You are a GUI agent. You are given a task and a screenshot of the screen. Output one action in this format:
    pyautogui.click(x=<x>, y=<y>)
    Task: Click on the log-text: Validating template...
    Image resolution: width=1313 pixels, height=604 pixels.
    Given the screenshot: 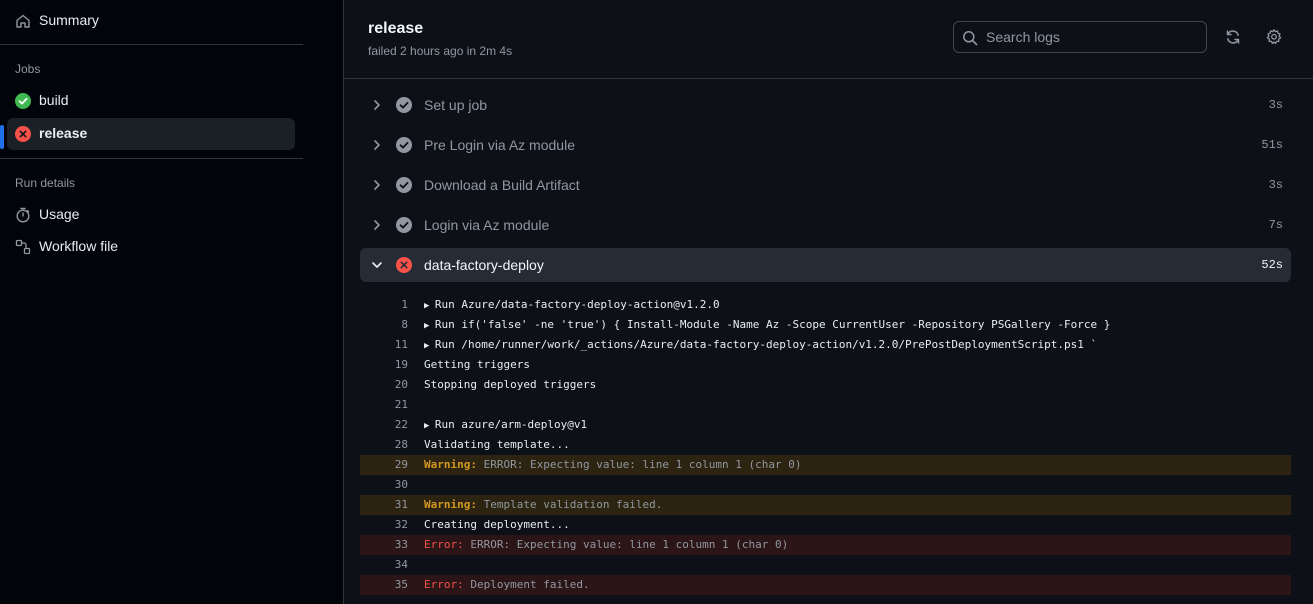 What is the action you would take?
    pyautogui.click(x=497, y=444)
    